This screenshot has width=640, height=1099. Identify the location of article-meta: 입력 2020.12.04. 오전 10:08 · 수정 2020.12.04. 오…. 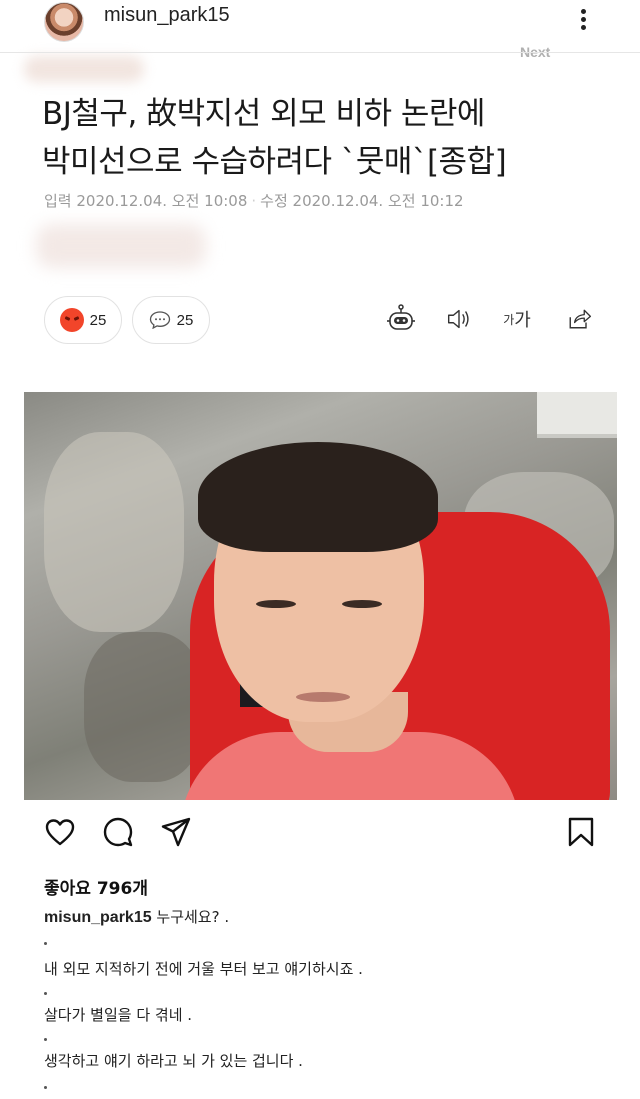
(254, 200).